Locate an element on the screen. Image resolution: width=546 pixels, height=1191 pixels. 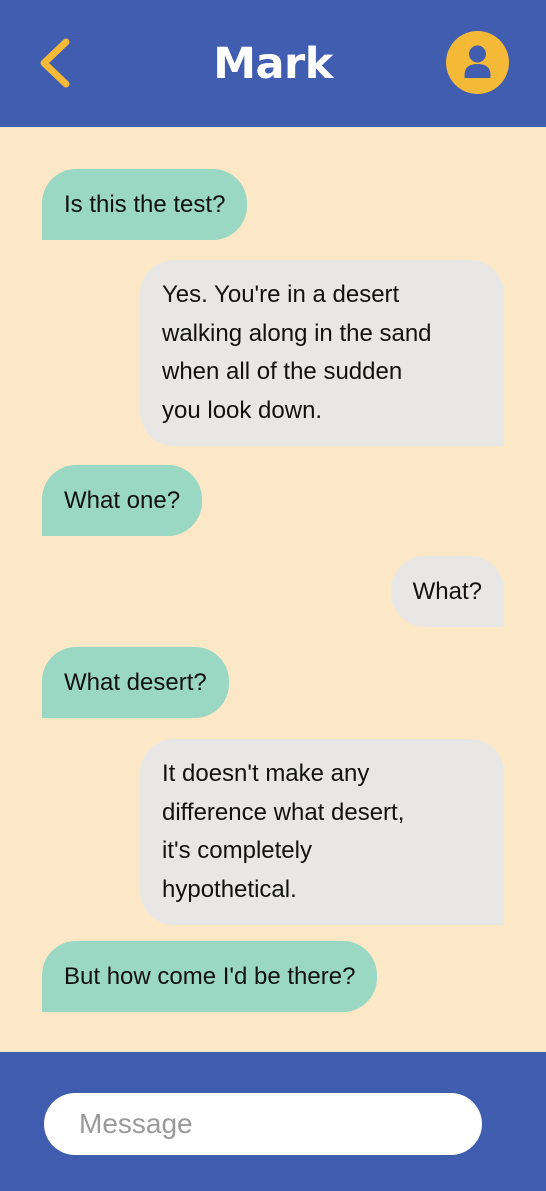
sent-message: What? is located at coordinates (447, 591).